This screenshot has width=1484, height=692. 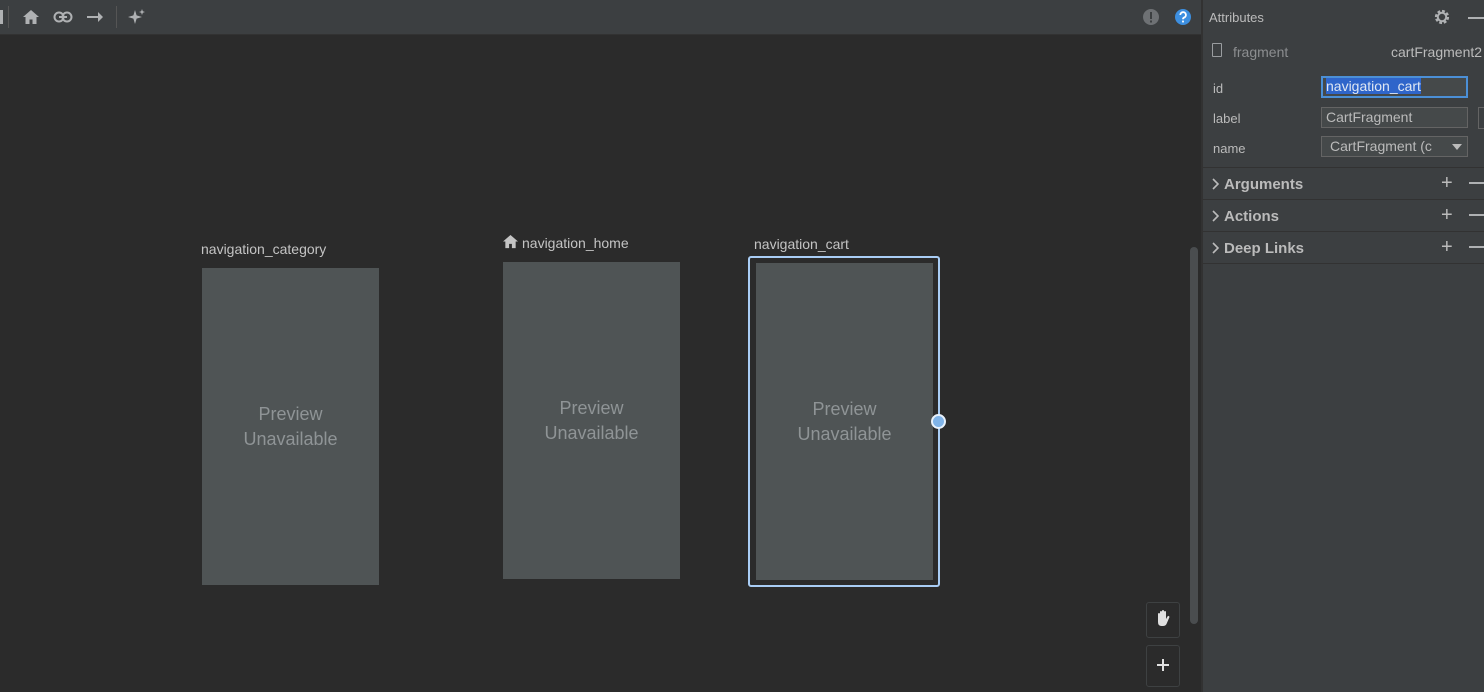 I want to click on arrow-right-icon, so click(x=95, y=17).